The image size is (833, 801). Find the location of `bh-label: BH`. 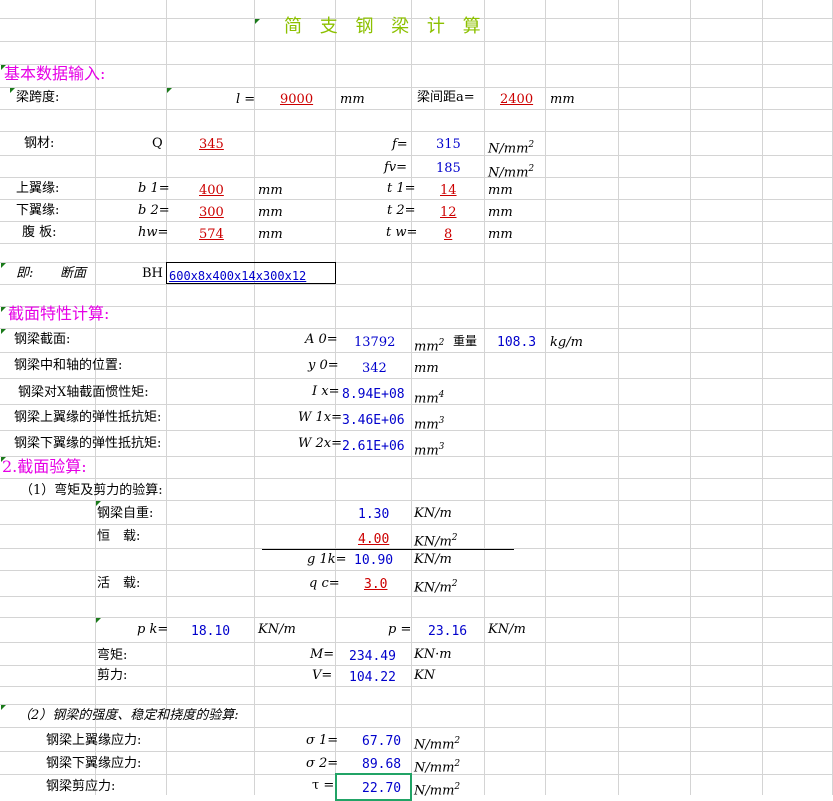

bh-label: BH is located at coordinates (152, 273).